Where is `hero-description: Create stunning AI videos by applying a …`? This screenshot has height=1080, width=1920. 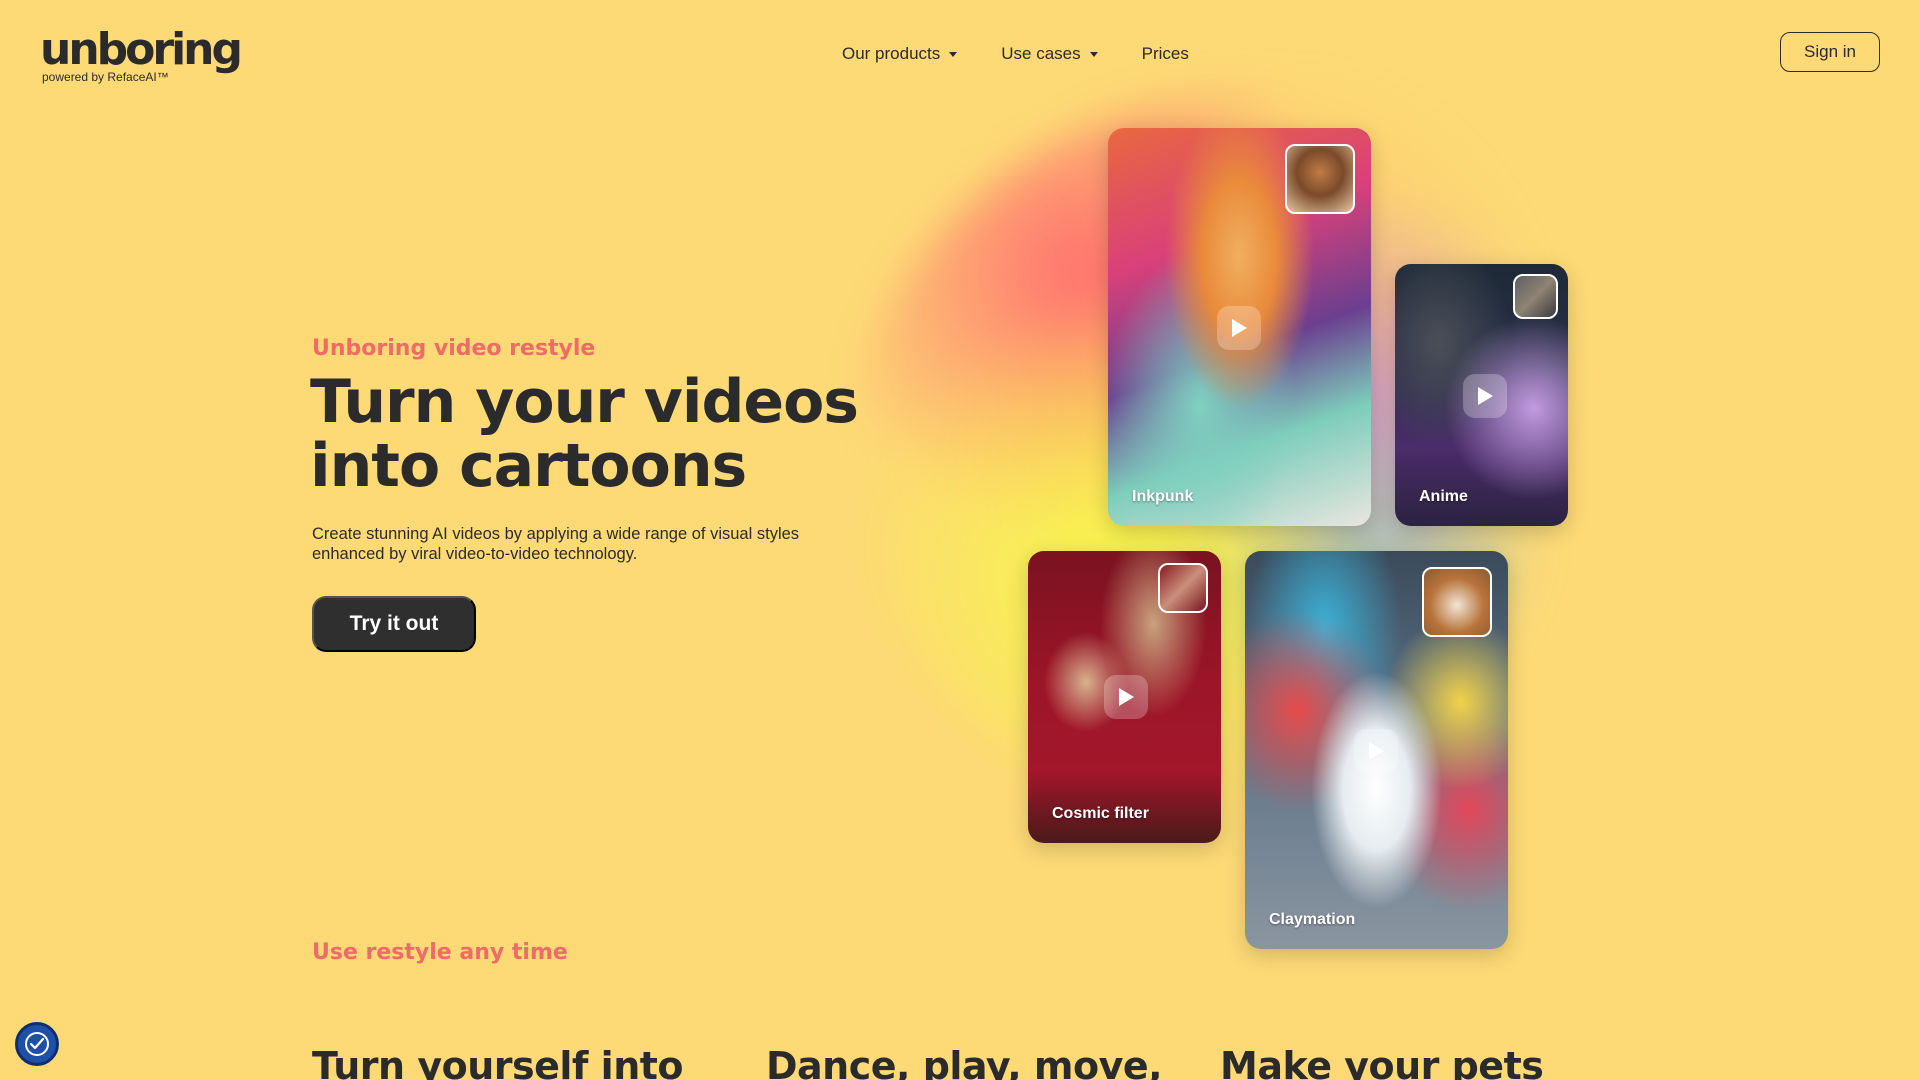
hero-description: Create stunning AI videos by applying a … is located at coordinates (577, 544).